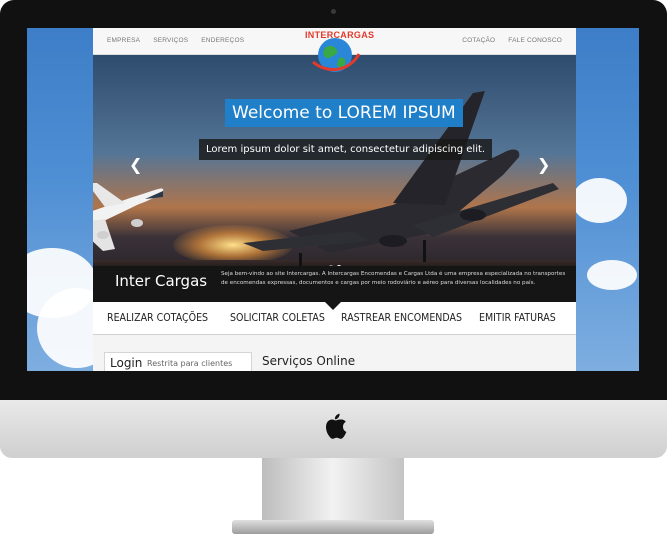  Describe the element at coordinates (135, 164) in the screenshot. I see `chevron-left-icon: ❮` at that location.